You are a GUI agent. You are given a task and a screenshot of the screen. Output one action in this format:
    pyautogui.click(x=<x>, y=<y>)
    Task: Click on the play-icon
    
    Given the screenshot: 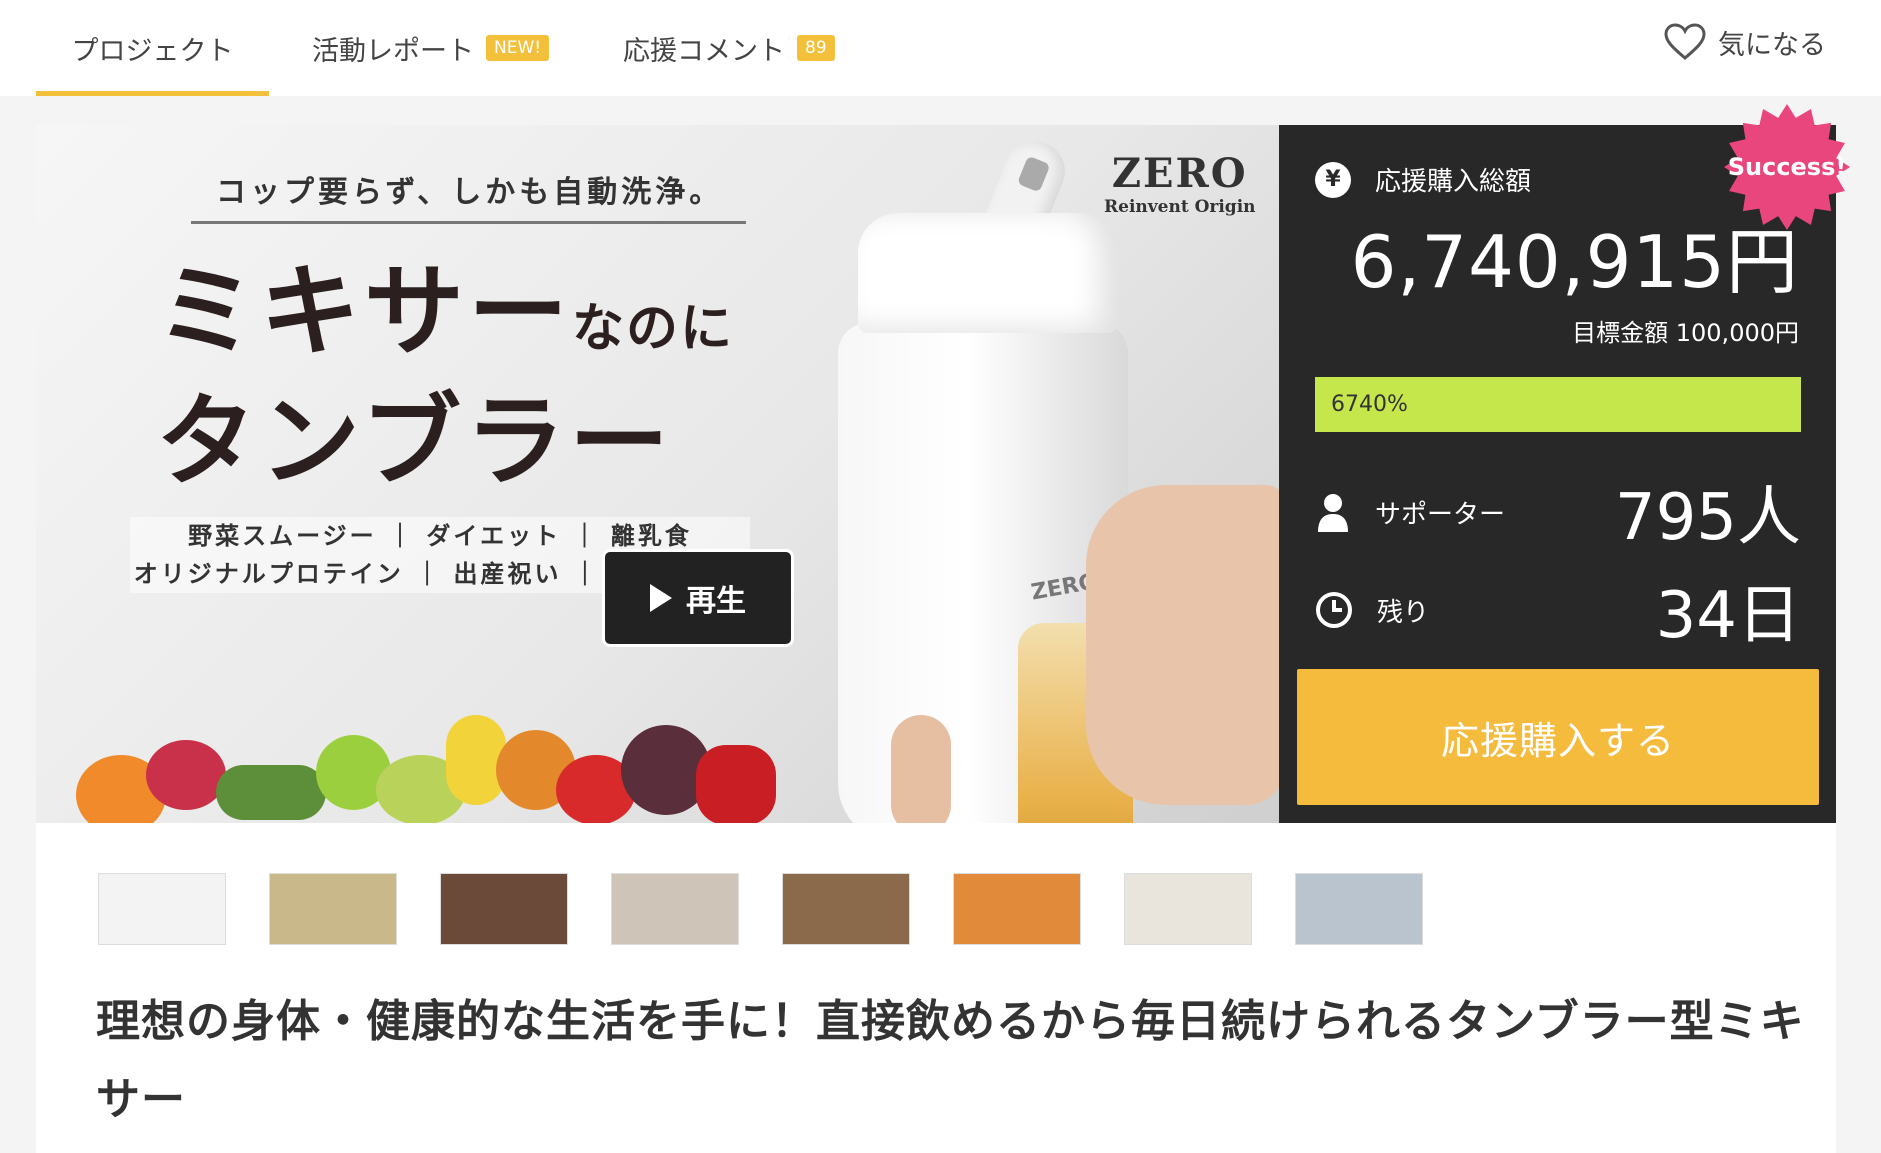 What is the action you would take?
    pyautogui.click(x=661, y=598)
    